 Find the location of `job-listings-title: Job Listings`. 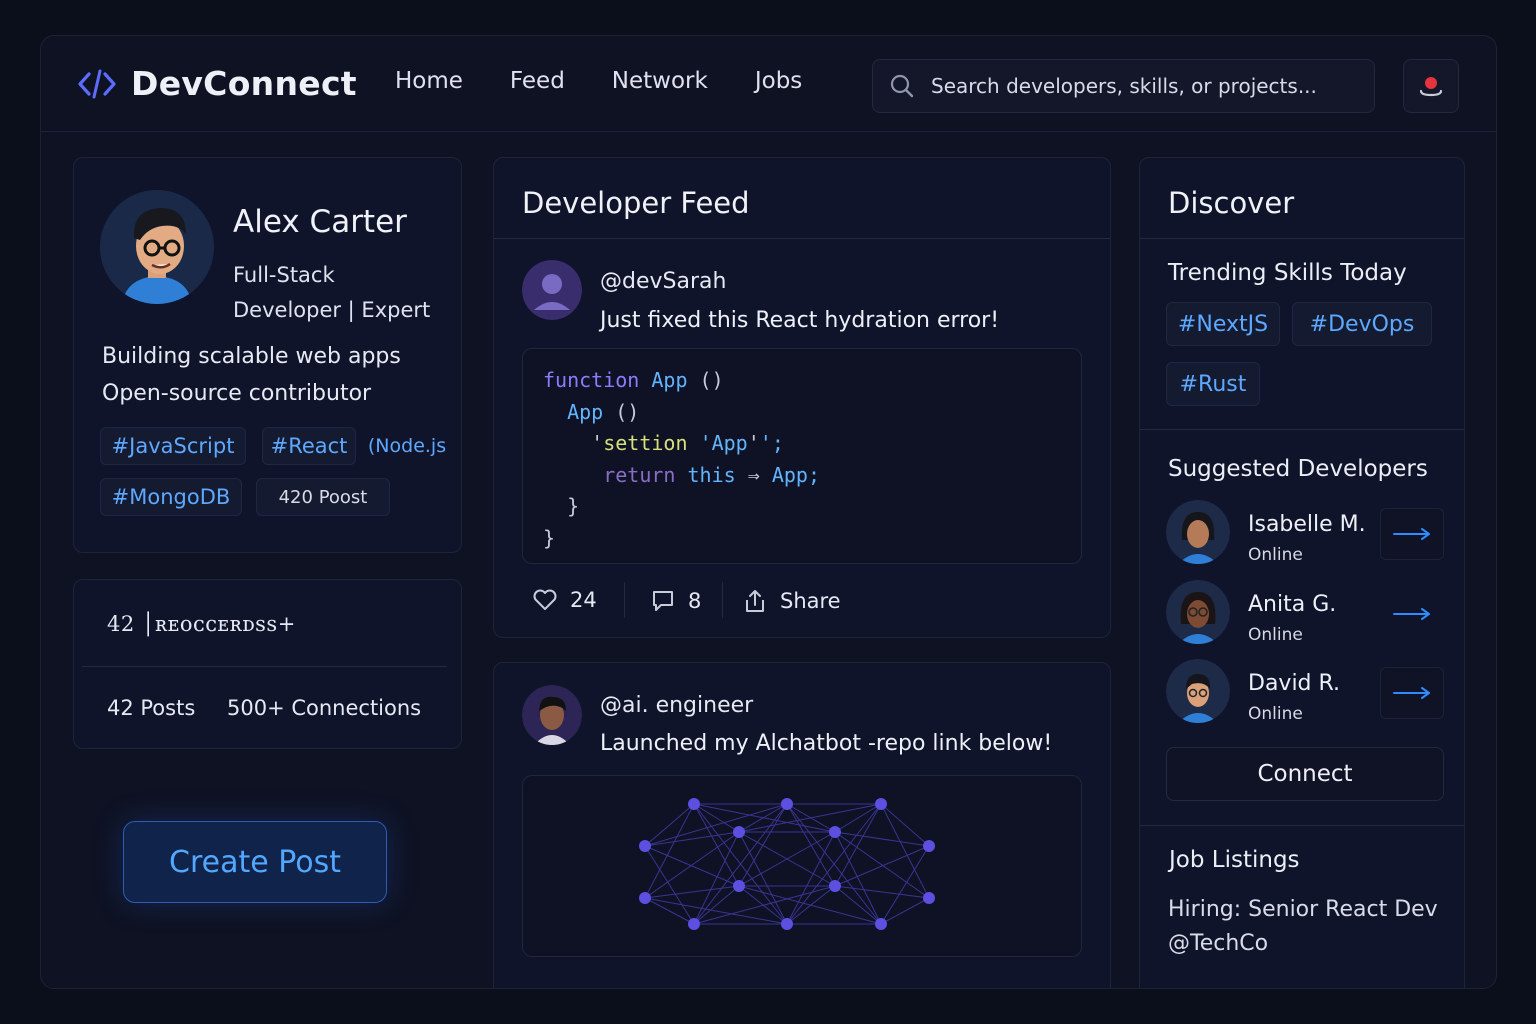

job-listings-title: Job Listings is located at coordinates (1234, 860).